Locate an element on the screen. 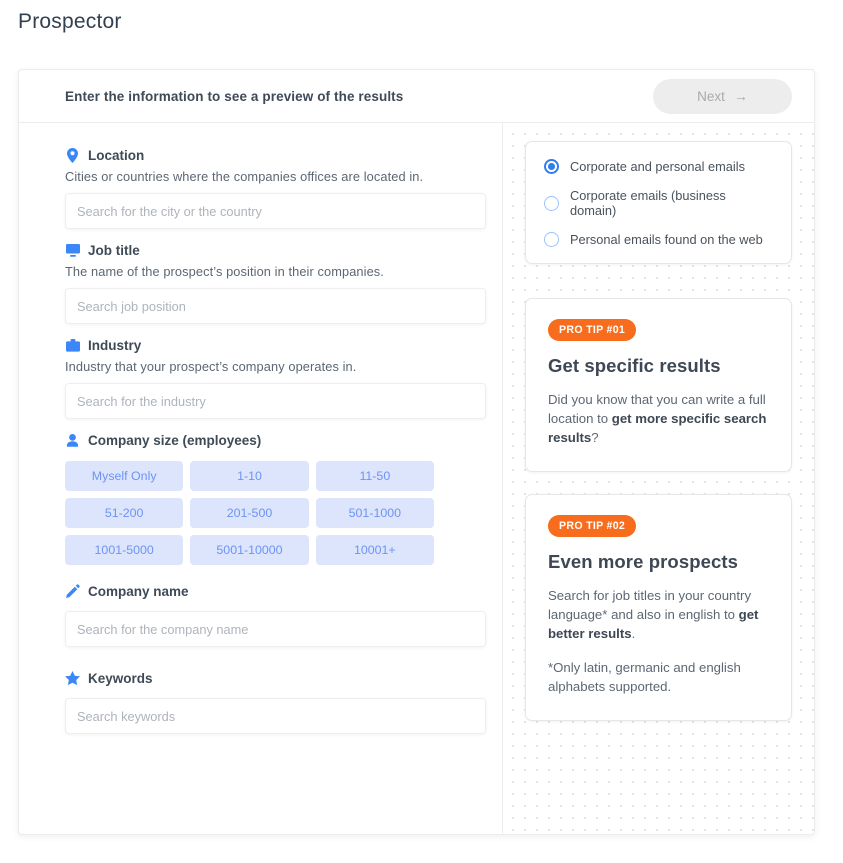 The height and width of the screenshot is (863, 843). user-icon is located at coordinates (72, 440).